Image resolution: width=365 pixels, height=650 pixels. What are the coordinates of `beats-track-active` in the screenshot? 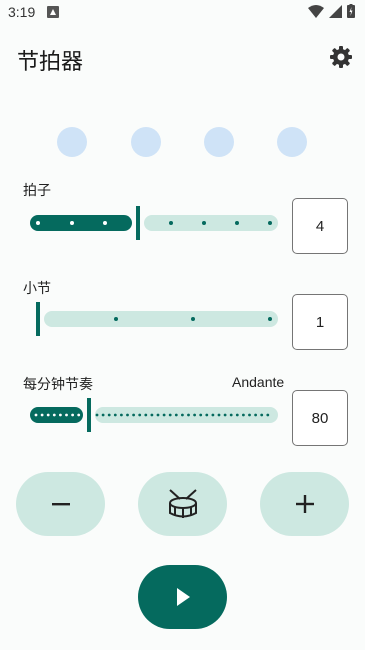 It's located at (81, 223).